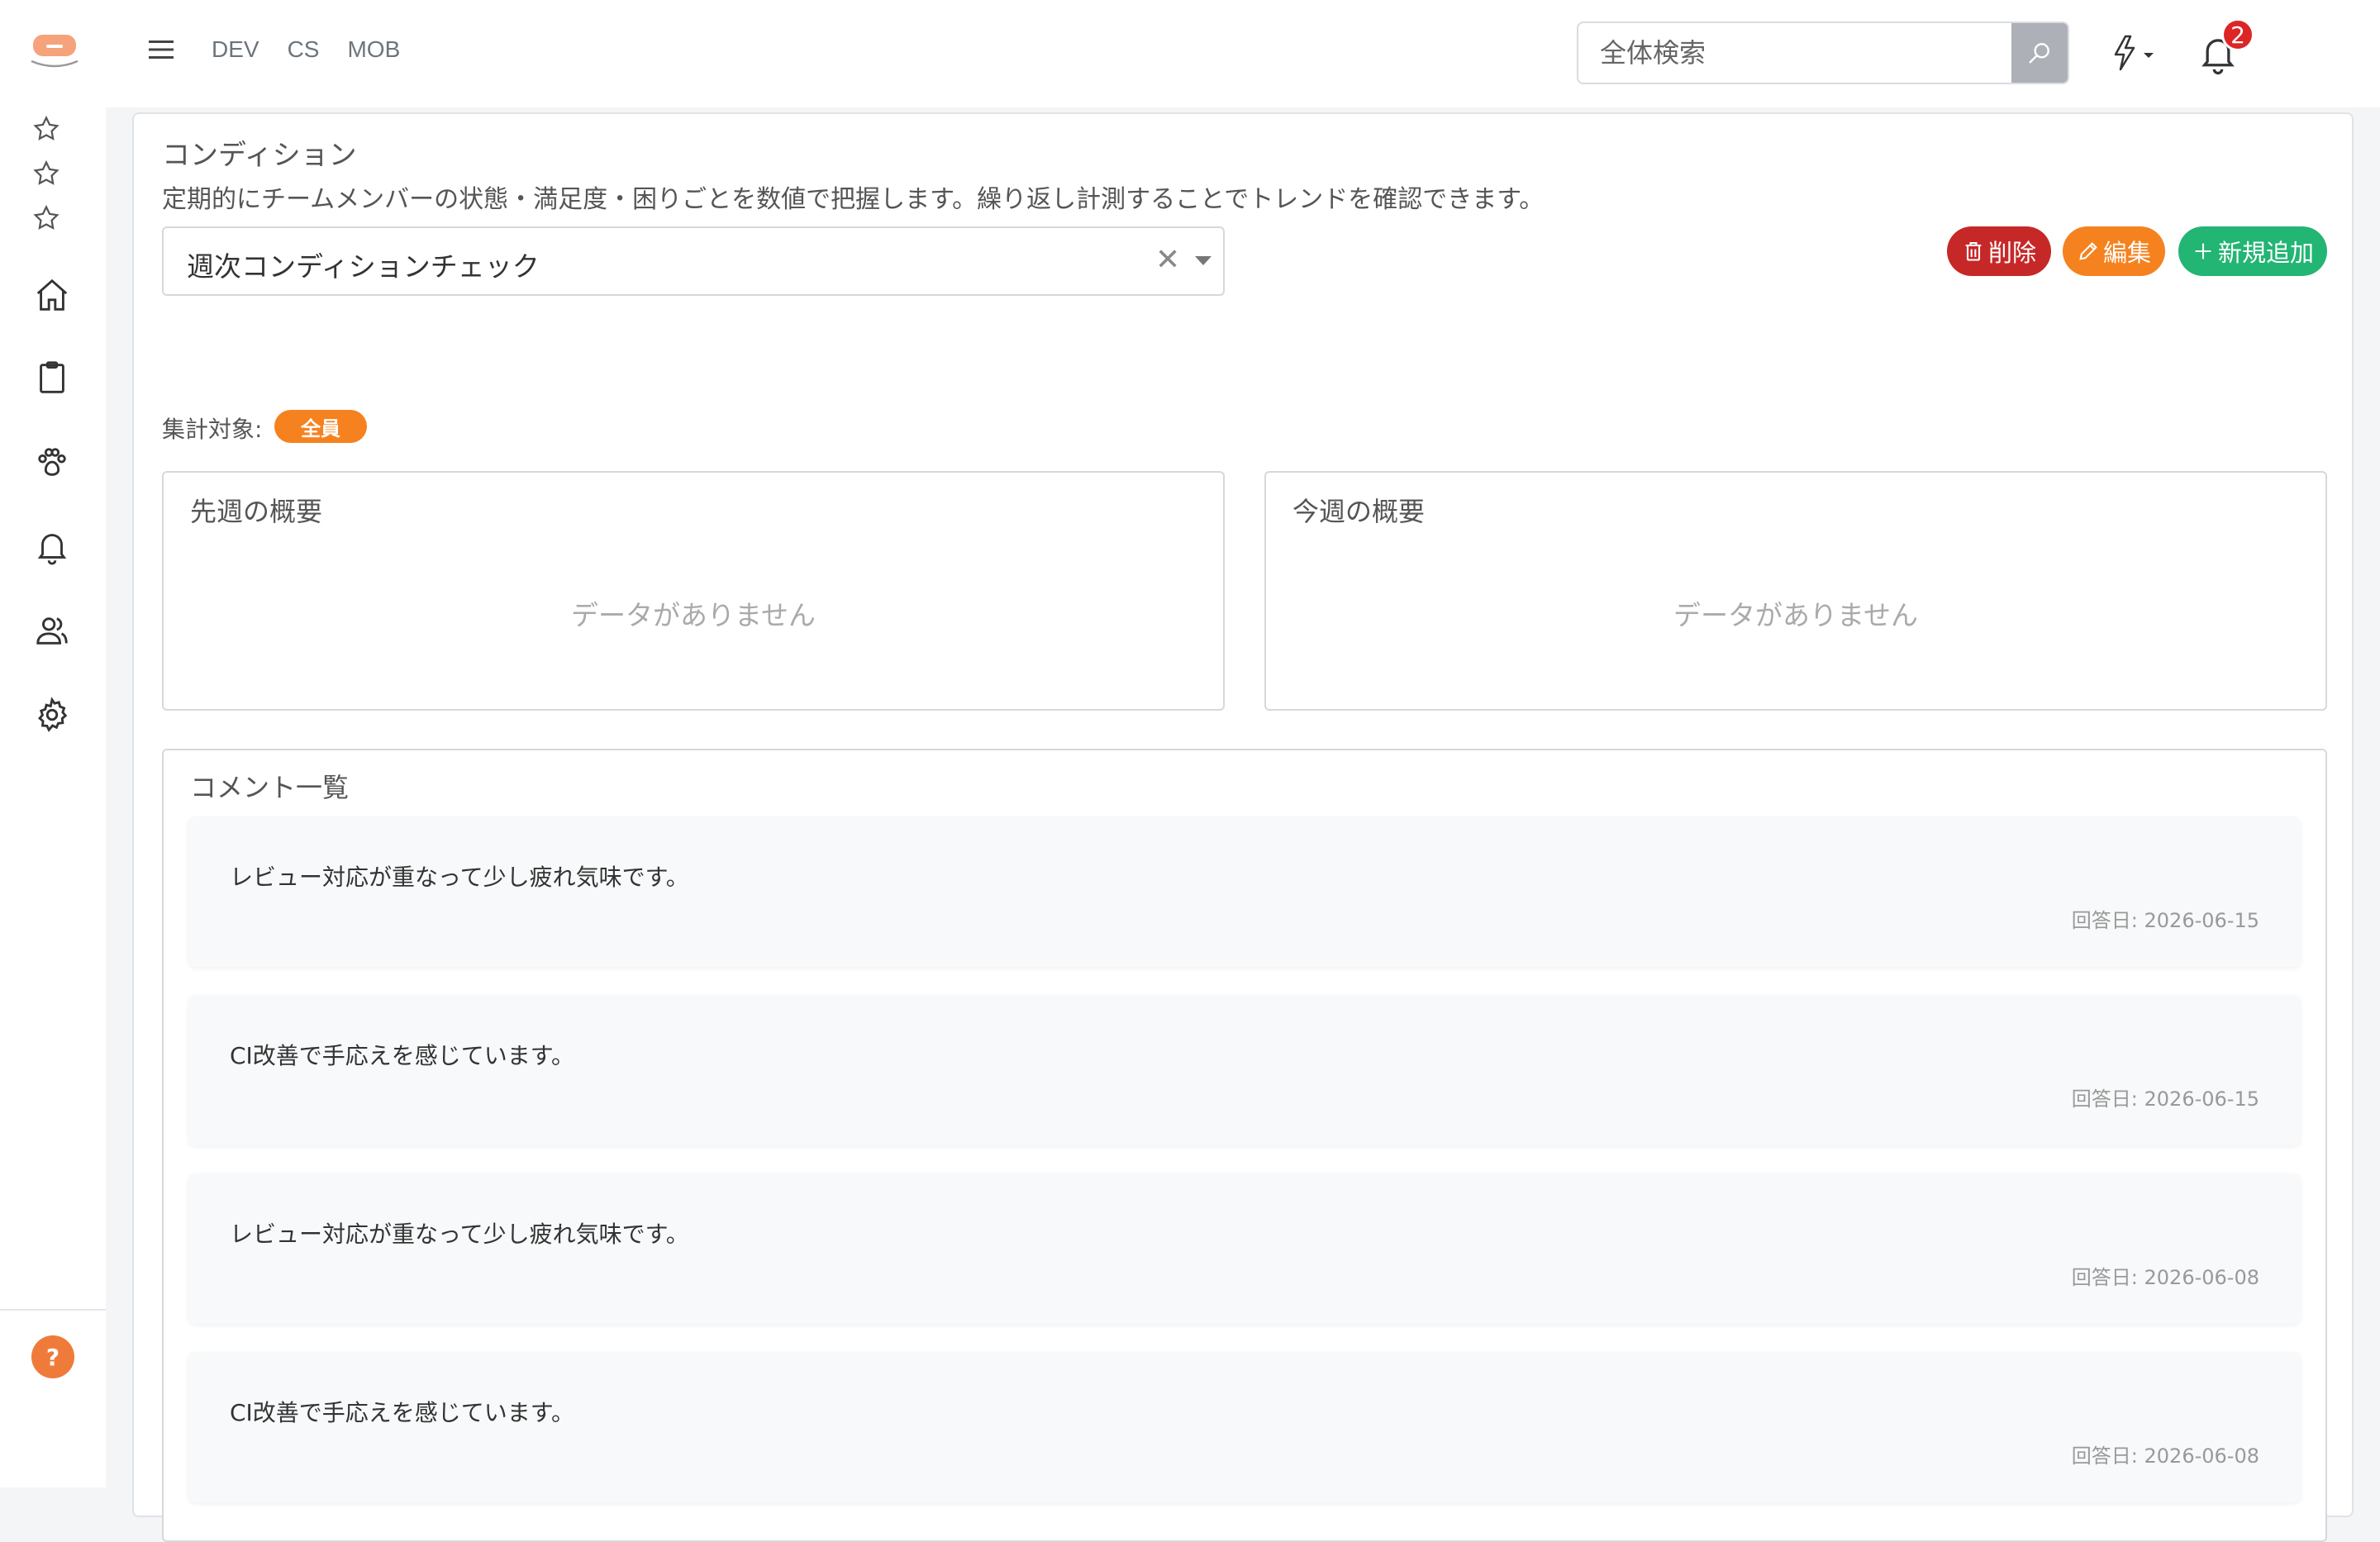  I want to click on paw-icon, so click(52, 462).